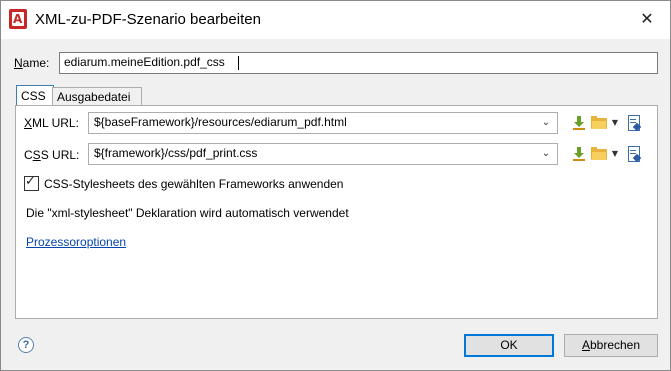 The height and width of the screenshot is (371, 671). What do you see at coordinates (76, 242) in the screenshot?
I see `processor-options-link: Prozessoroptionen` at bounding box center [76, 242].